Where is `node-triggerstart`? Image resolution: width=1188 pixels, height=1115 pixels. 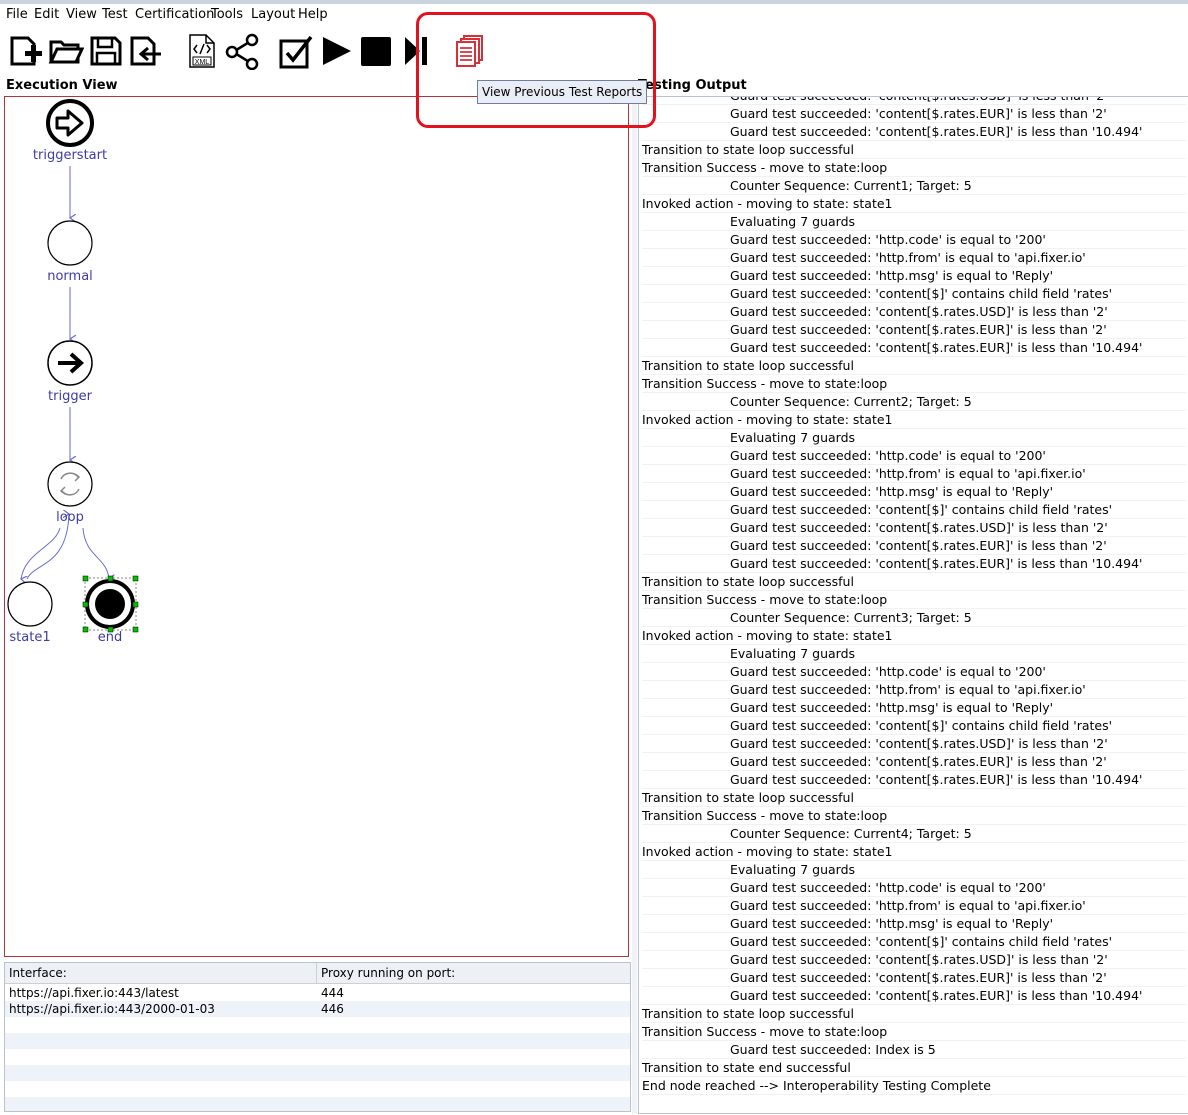
node-triggerstart is located at coordinates (70, 123).